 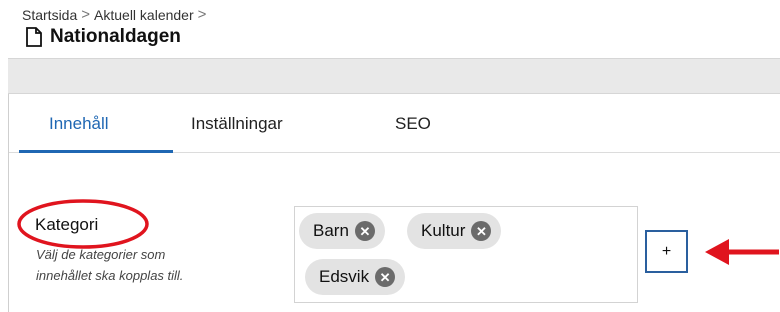 I want to click on tag-label: Edsvik, so click(x=344, y=276).